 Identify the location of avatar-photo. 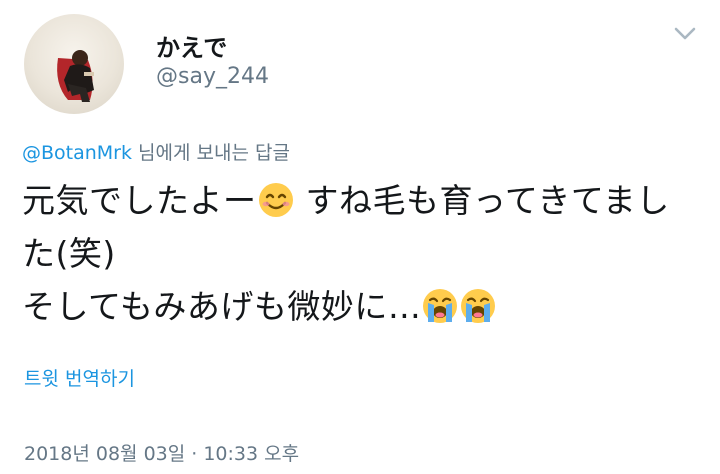
(75, 76).